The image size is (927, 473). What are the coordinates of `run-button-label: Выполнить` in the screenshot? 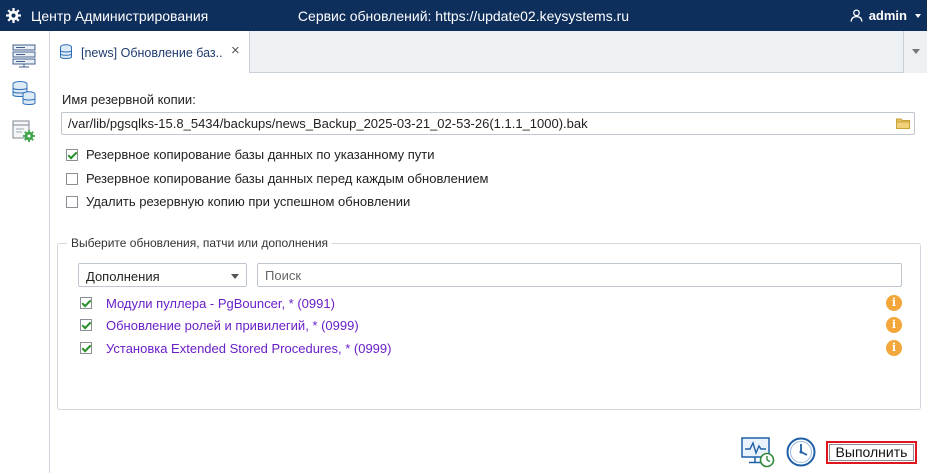 It's located at (871, 452).